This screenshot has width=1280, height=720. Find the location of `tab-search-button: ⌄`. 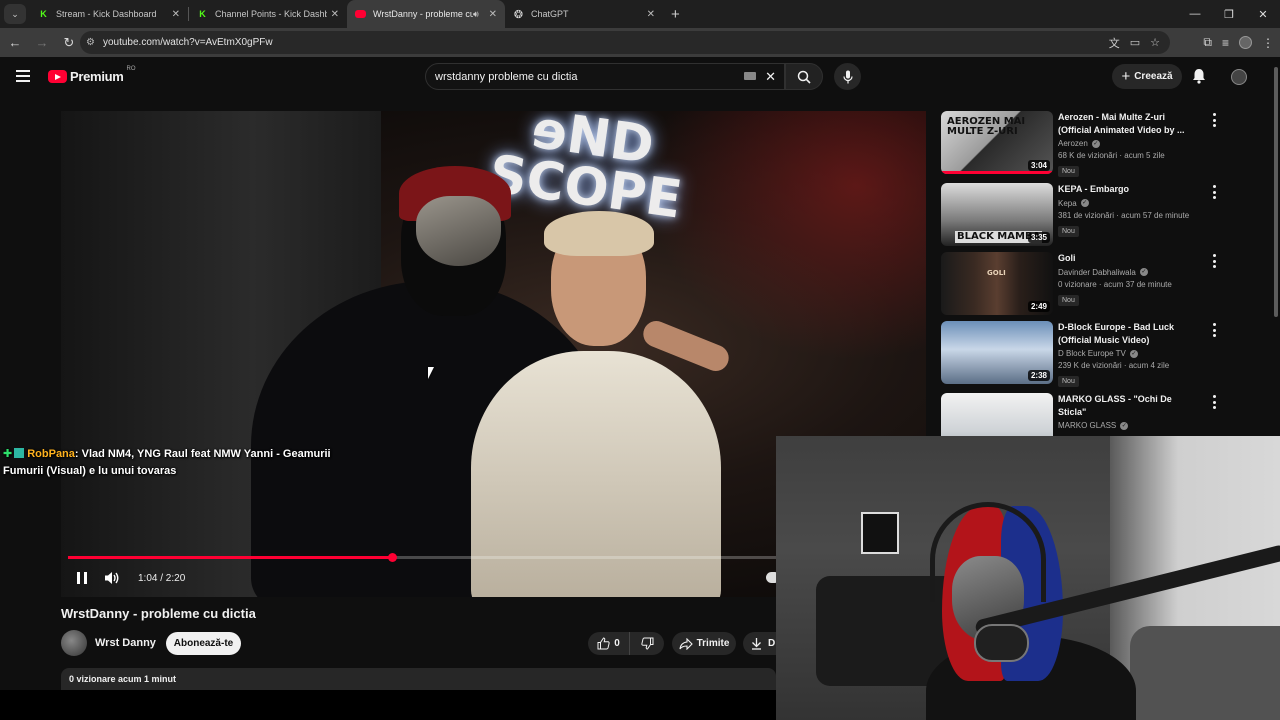

tab-search-button: ⌄ is located at coordinates (15, 14).